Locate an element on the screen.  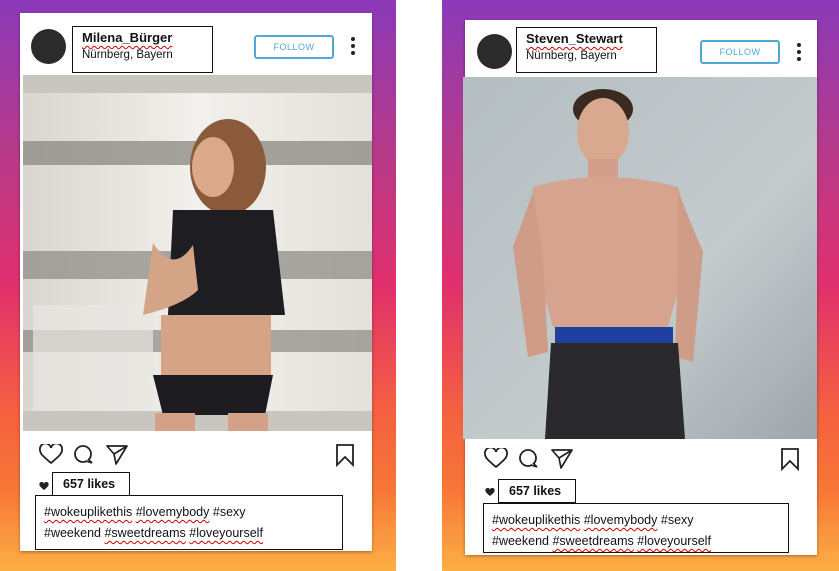
user-info-box: Milena_Bürger Nürnberg, Bayern is located at coordinates (142, 49).